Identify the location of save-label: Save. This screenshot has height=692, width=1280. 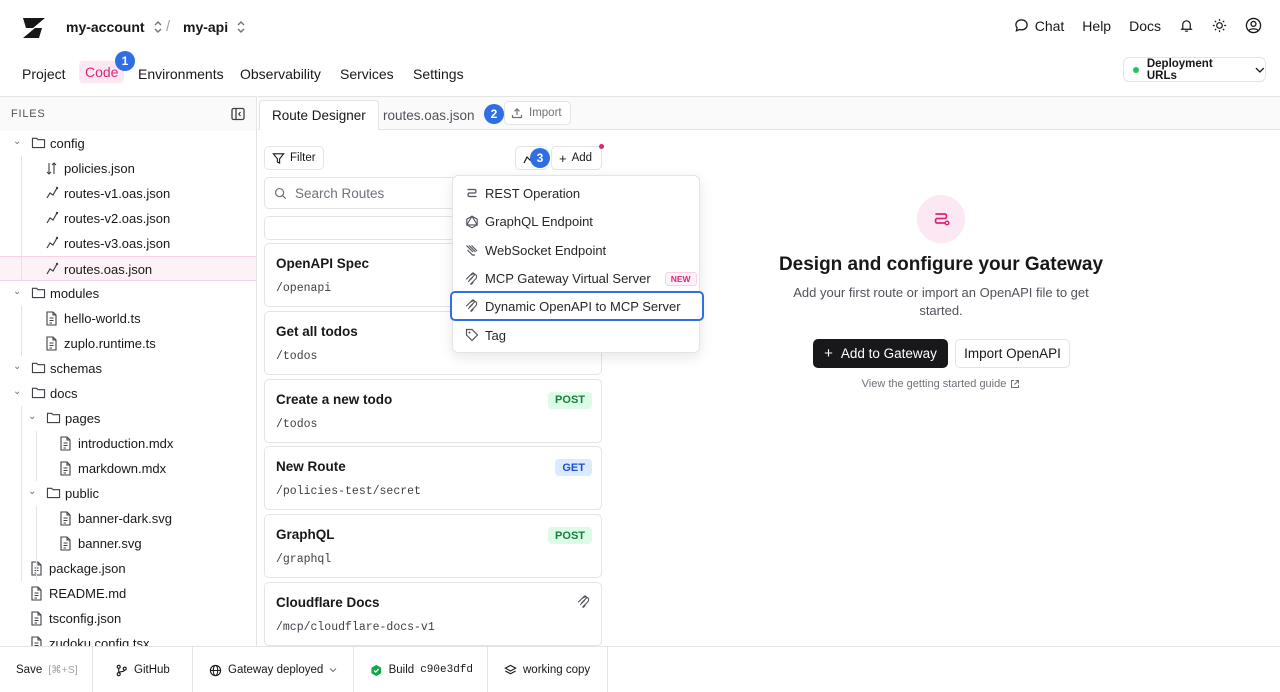
(29, 670).